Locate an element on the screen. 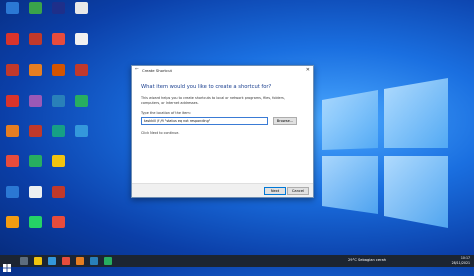 Image resolution: width=474 pixels, height=276 pixels. clock: 10:17 28/11/2021 is located at coordinates (461, 260).